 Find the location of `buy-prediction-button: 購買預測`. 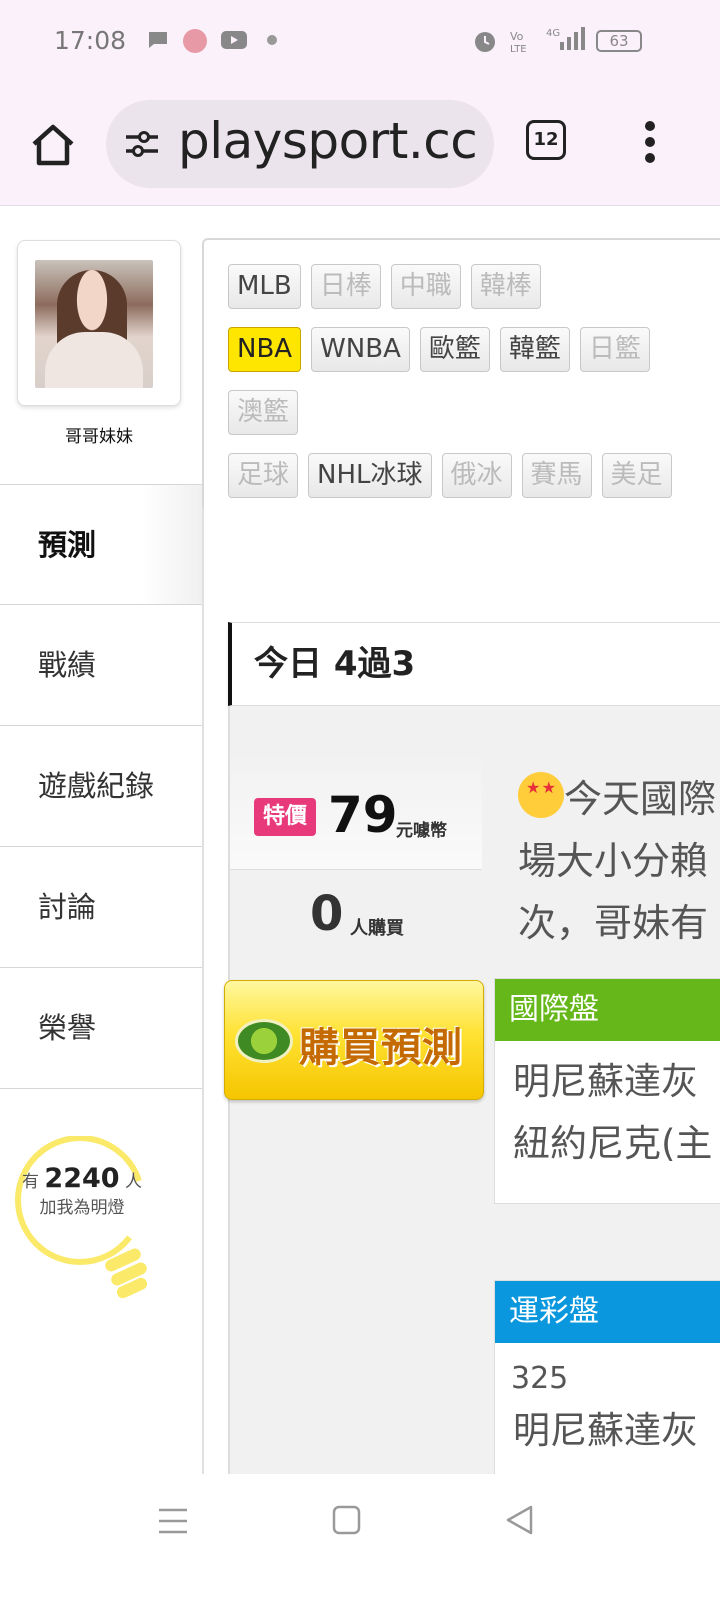

buy-prediction-button: 購買預測 is located at coordinates (354, 1040).